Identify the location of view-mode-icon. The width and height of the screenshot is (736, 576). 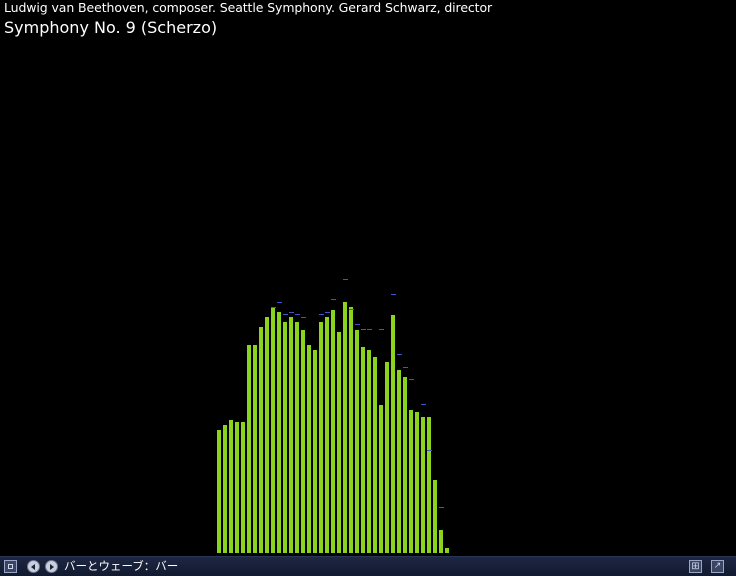
(10, 566).